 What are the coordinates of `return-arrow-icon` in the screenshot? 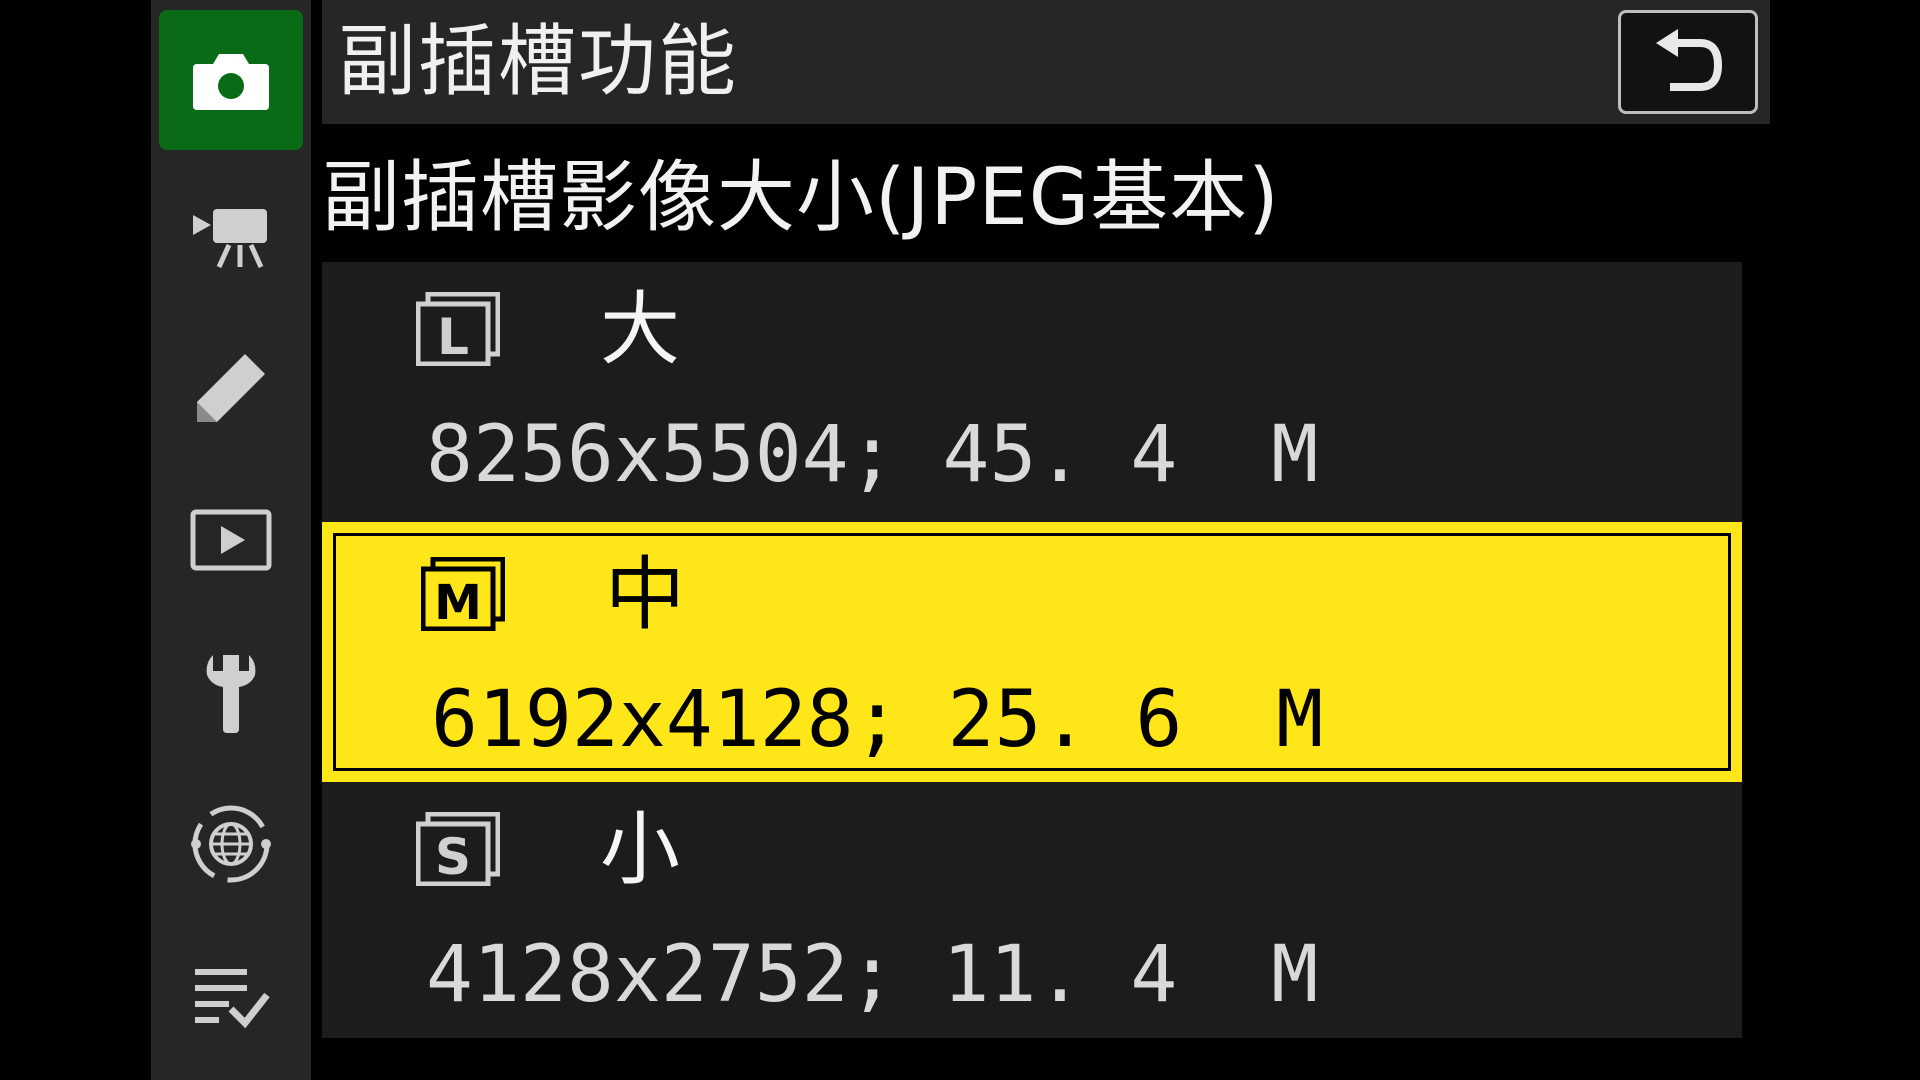 It's located at (1689, 60).